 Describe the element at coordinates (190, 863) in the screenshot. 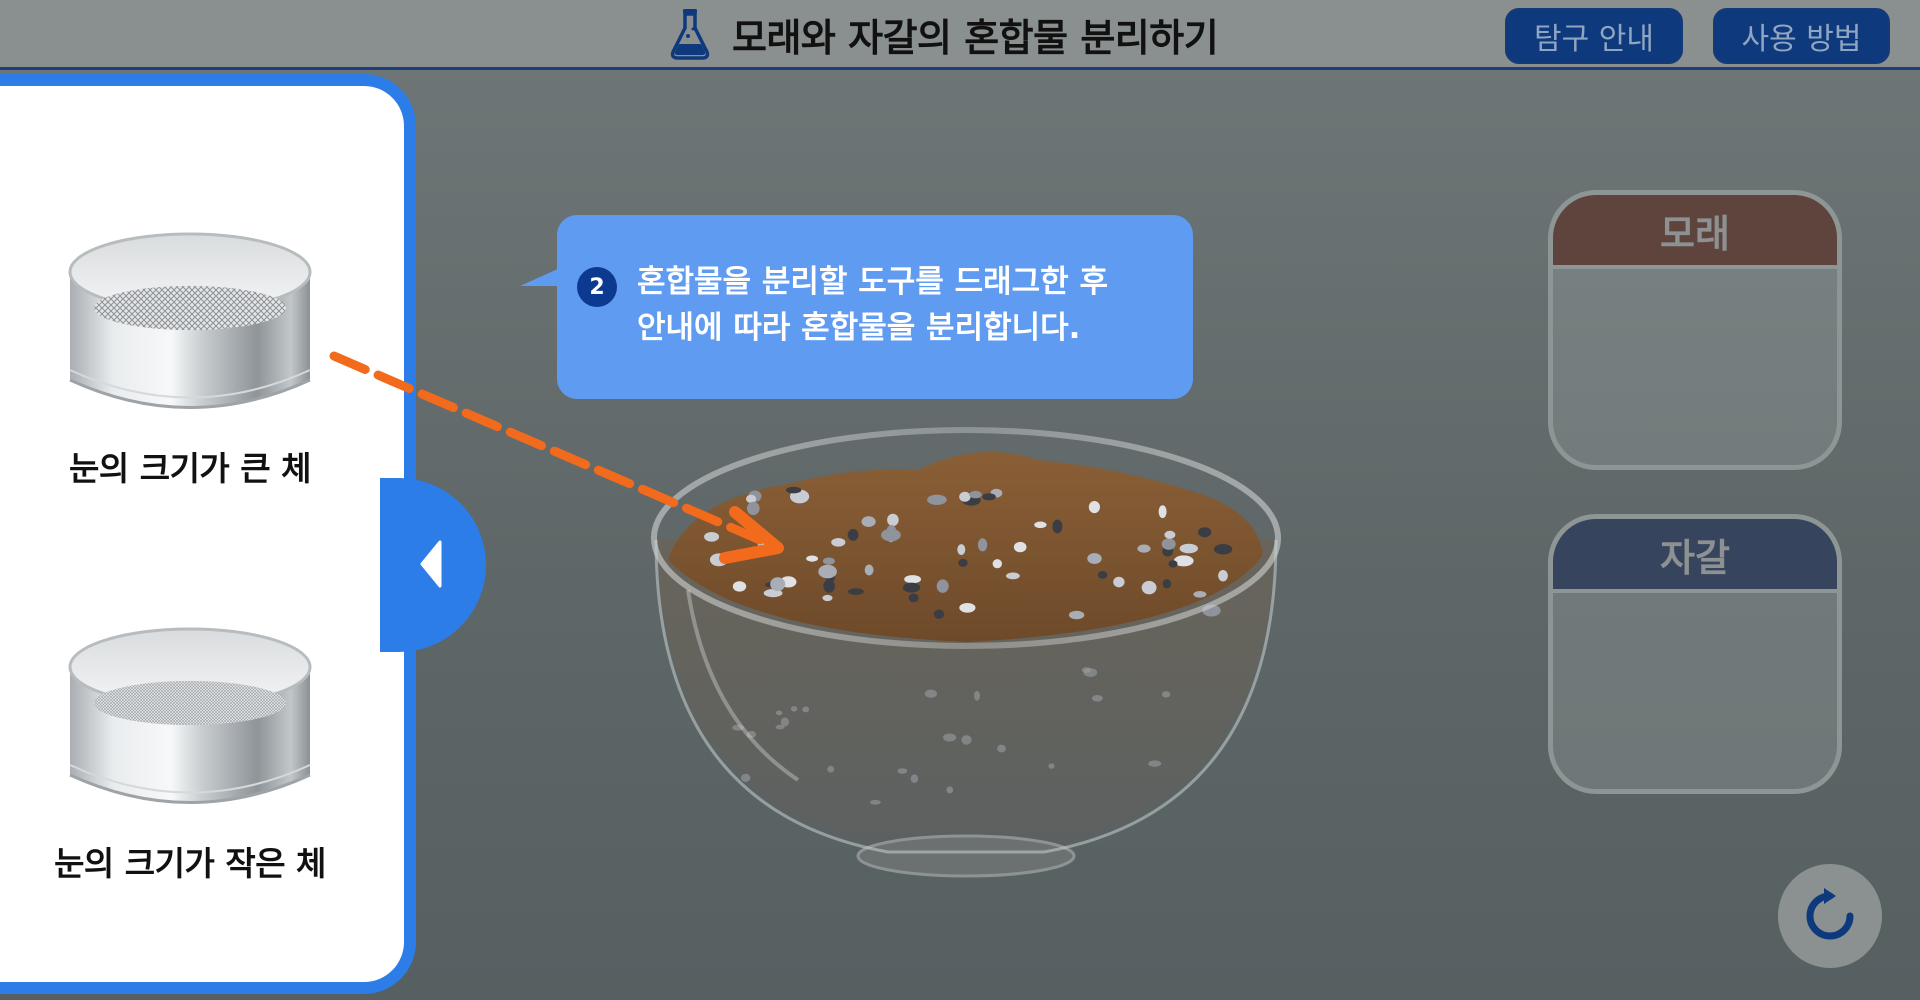

I see `small-sieve-label: 눈의 크기가 작은 체` at that location.